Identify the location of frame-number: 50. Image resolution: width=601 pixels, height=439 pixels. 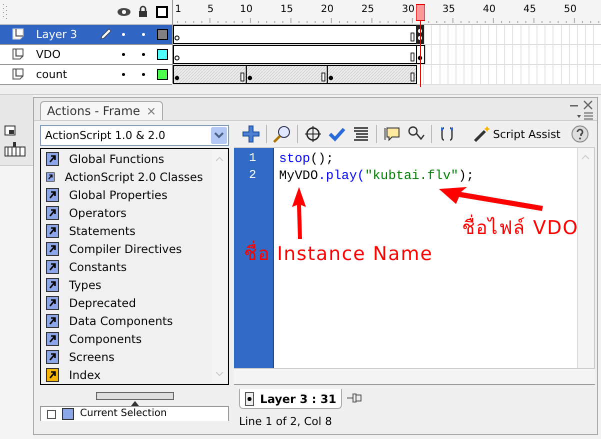
(570, 9).